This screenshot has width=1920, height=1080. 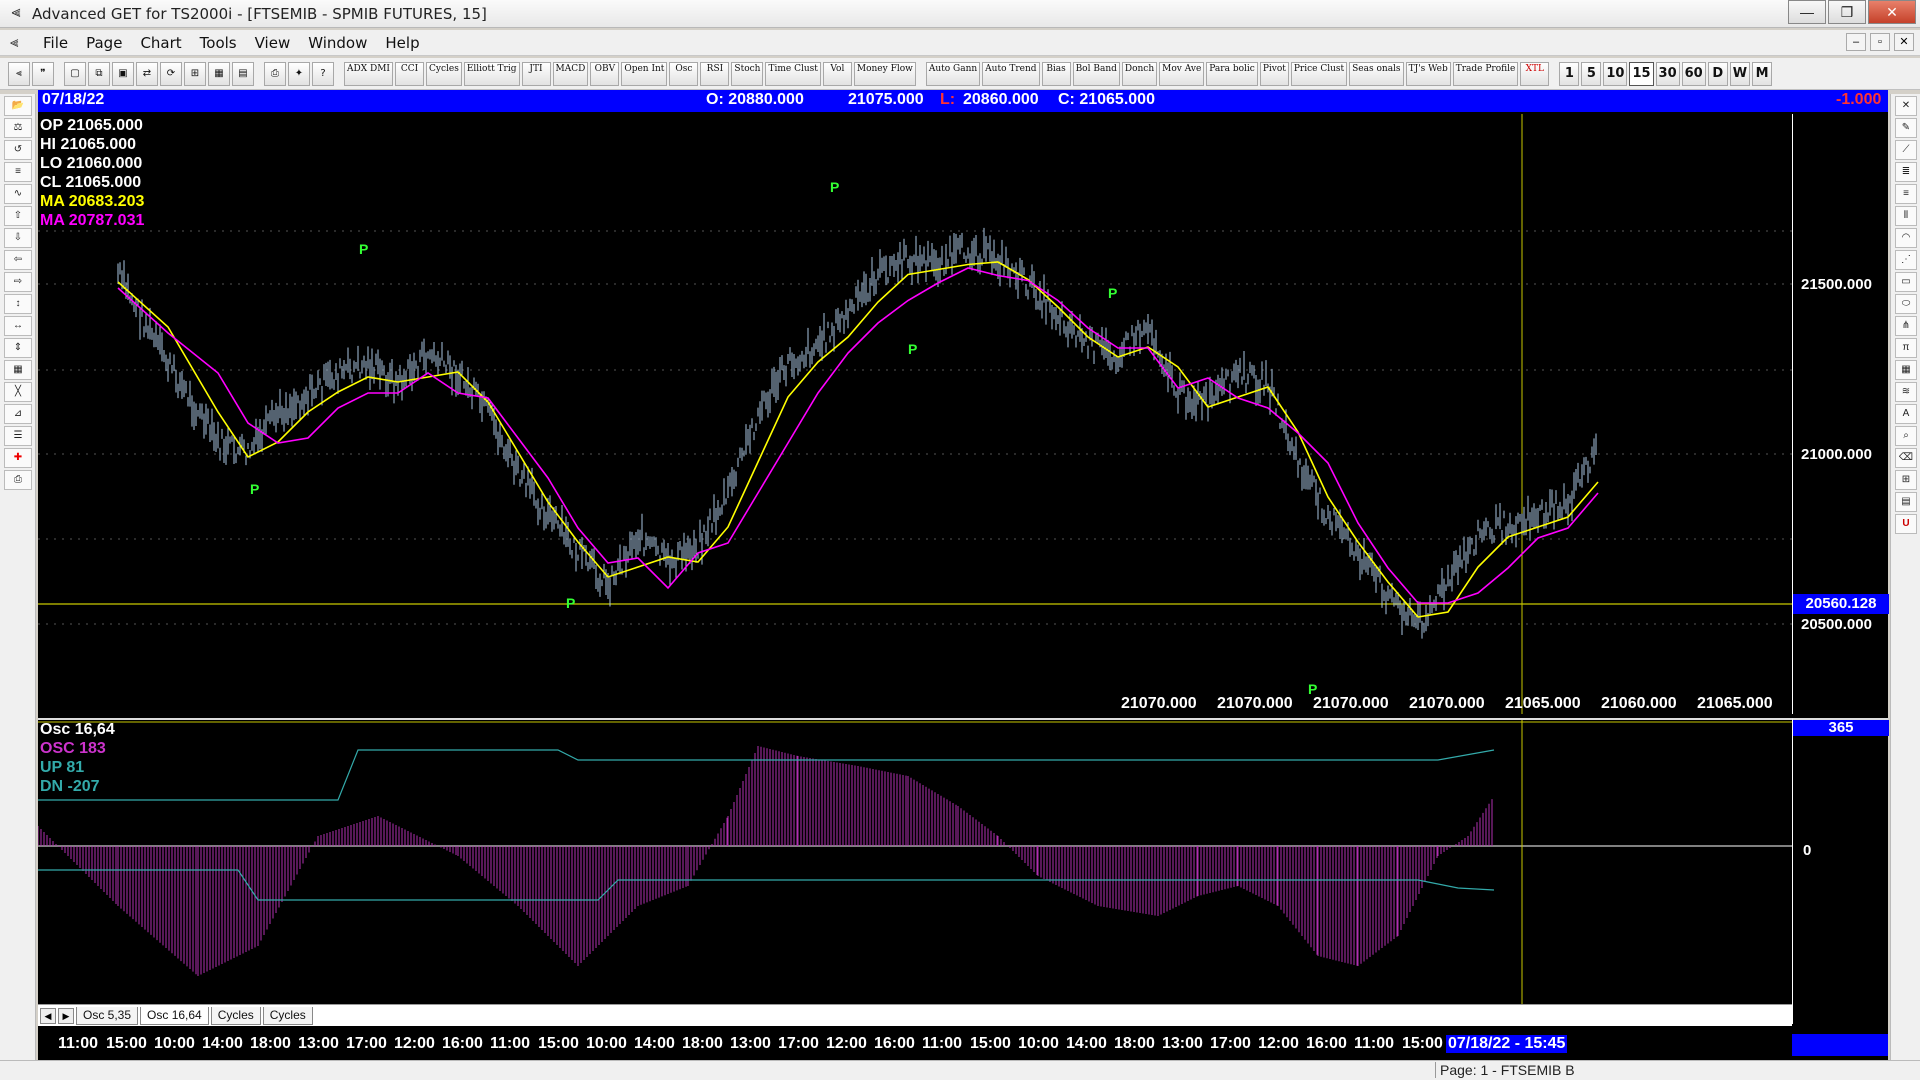 I want to click on study-osc: Osc, so click(x=684, y=73).